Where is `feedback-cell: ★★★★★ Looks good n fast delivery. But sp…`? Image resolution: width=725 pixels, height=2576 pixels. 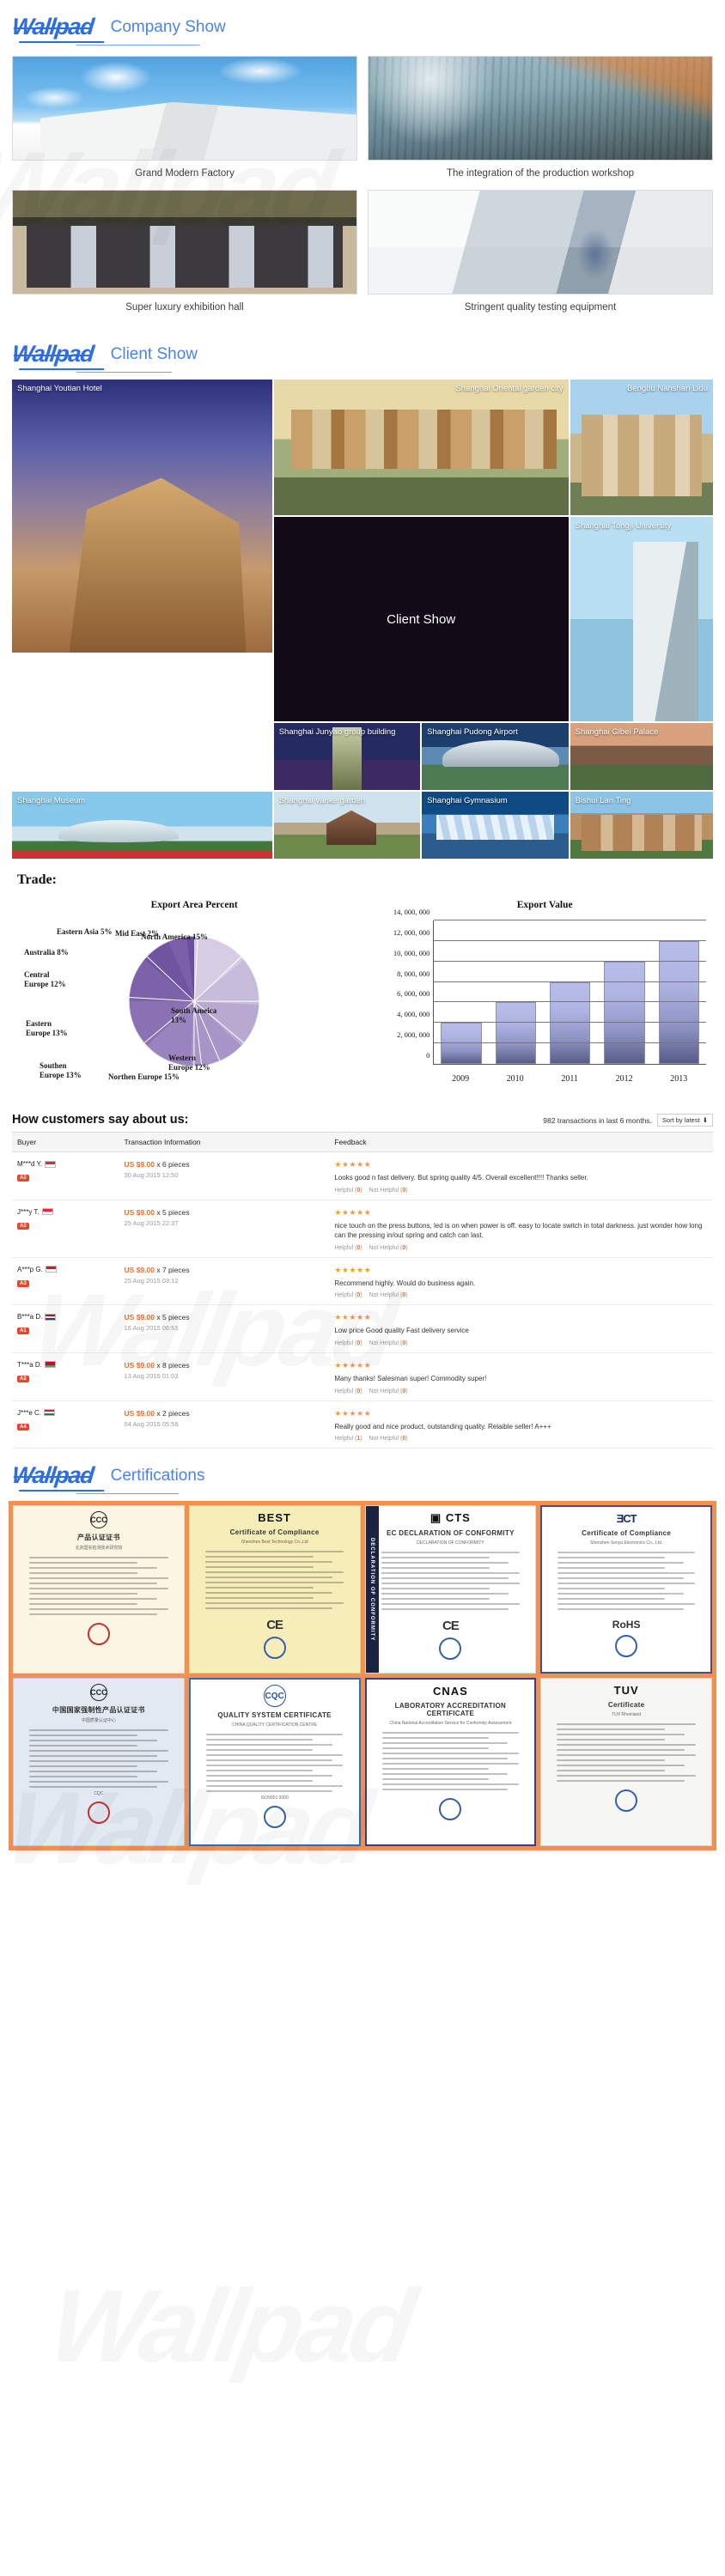
feedback-cell: ★★★★★ Looks good n fast delivery. But sp… is located at coordinates (523, 1177).